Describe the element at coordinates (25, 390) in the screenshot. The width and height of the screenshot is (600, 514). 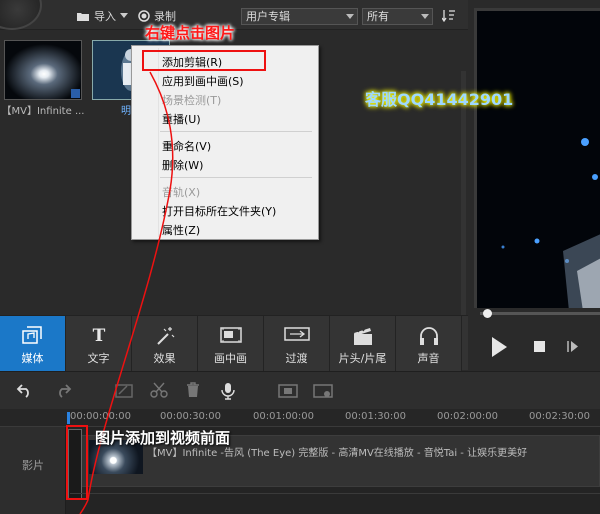
I see `undo-icon` at that location.